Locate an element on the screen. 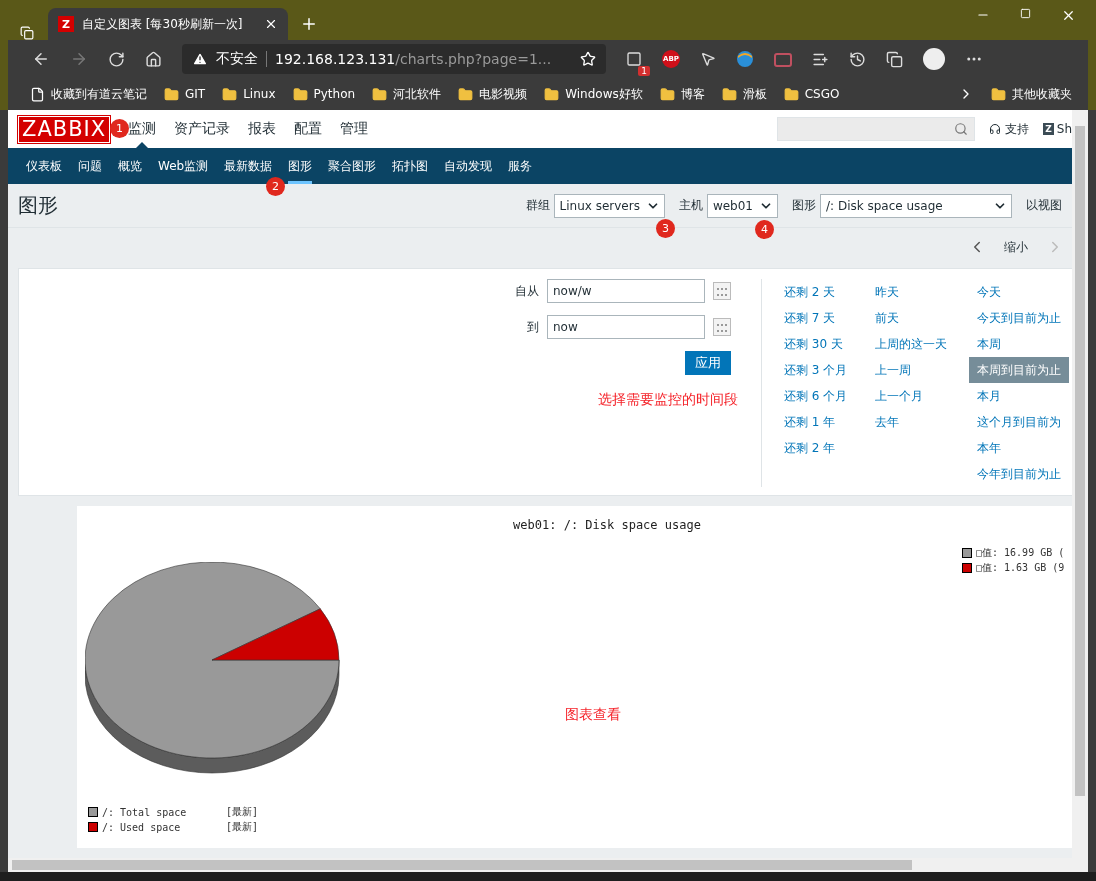 The height and width of the screenshot is (881, 1096). sub-menu-item: 自动发现 is located at coordinates (468, 166).